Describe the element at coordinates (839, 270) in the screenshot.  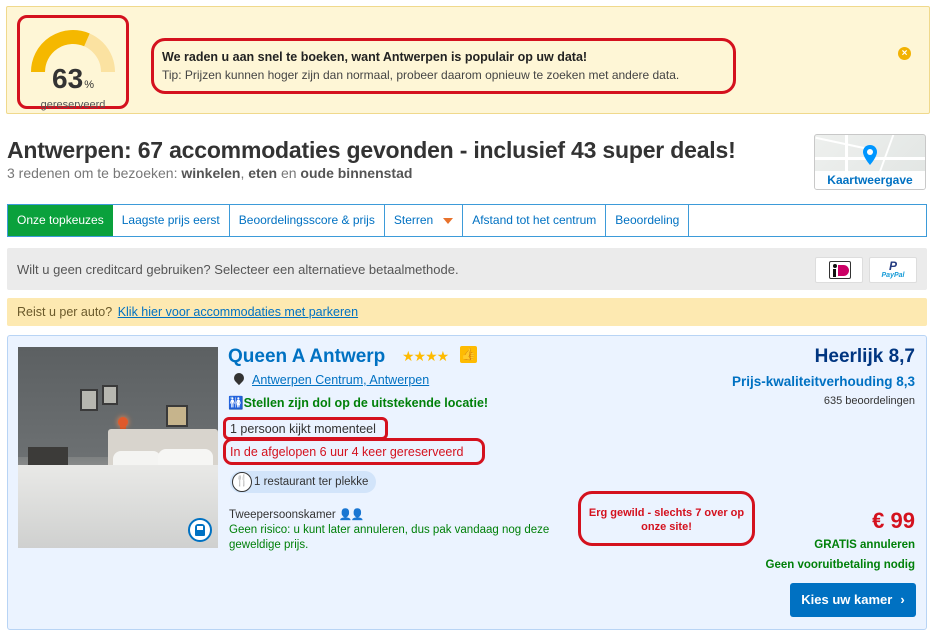
I see `ideal-icon` at that location.